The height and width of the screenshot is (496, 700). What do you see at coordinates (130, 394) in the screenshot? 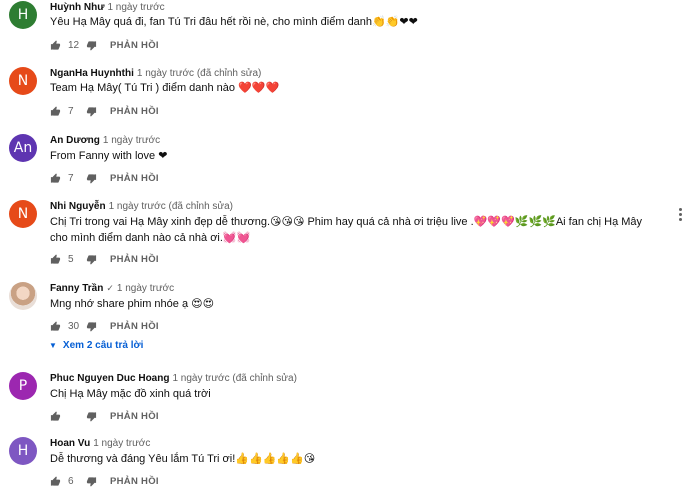
I see `comment-text: Chị Hạ Mây mặc đồ xinh quá trời` at bounding box center [130, 394].